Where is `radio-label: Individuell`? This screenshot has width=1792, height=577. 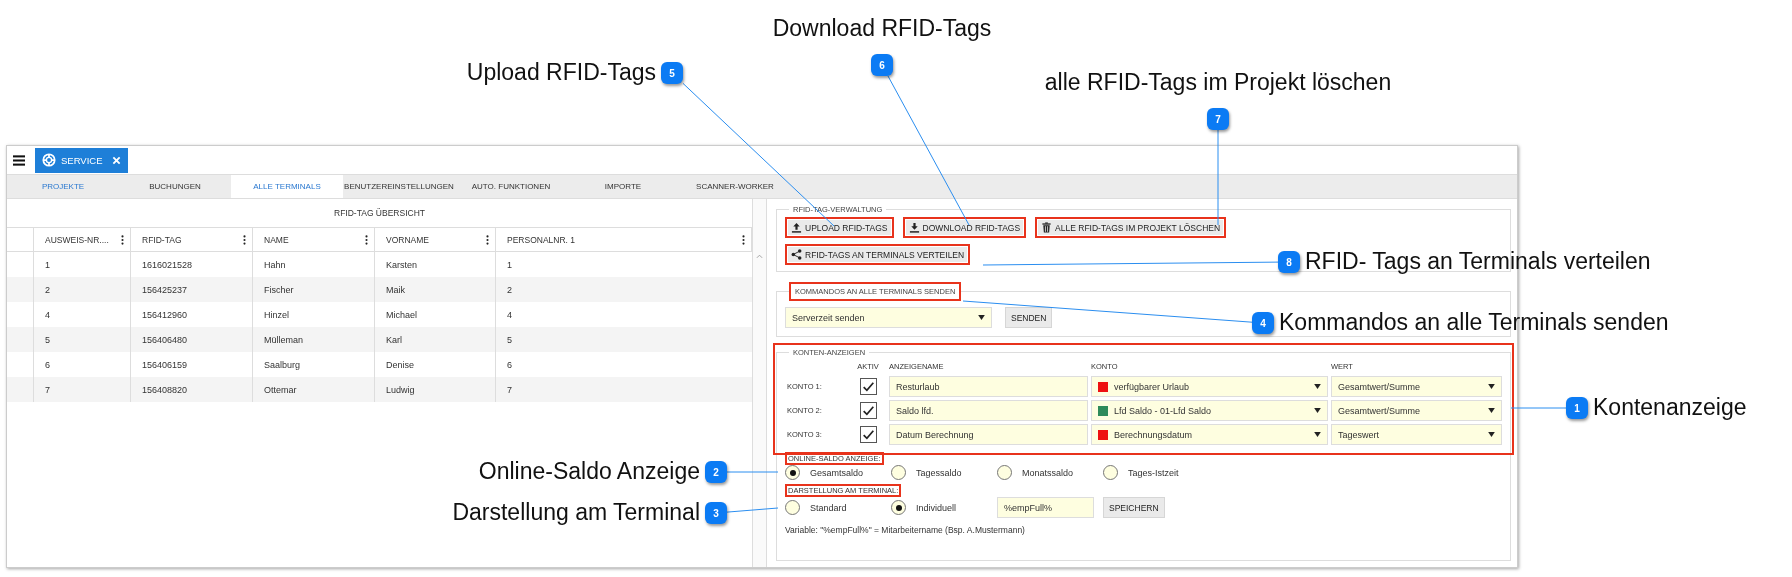 radio-label: Individuell is located at coordinates (936, 507).